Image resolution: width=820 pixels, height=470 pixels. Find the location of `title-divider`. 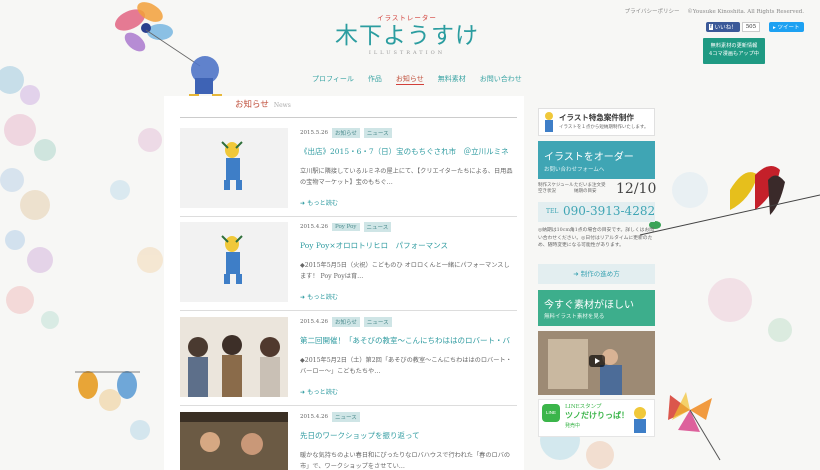

title-divider is located at coordinates (348, 117).